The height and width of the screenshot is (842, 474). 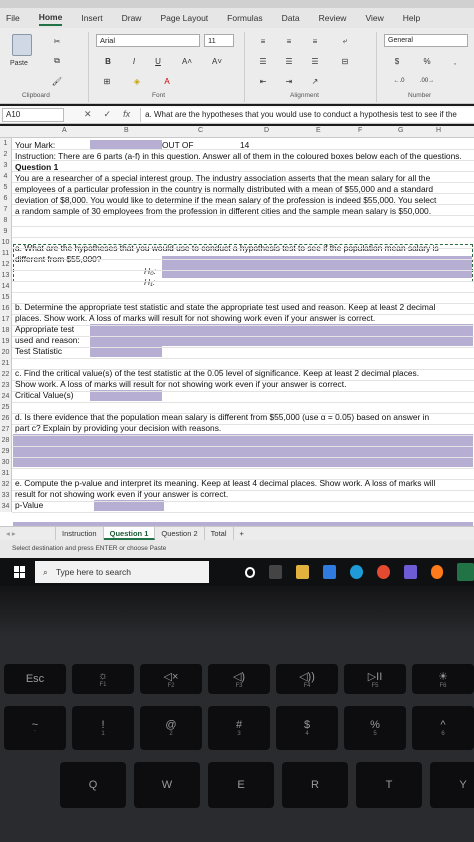 What do you see at coordinates (6, 220) in the screenshot?
I see `row-header: 8` at bounding box center [6, 220].